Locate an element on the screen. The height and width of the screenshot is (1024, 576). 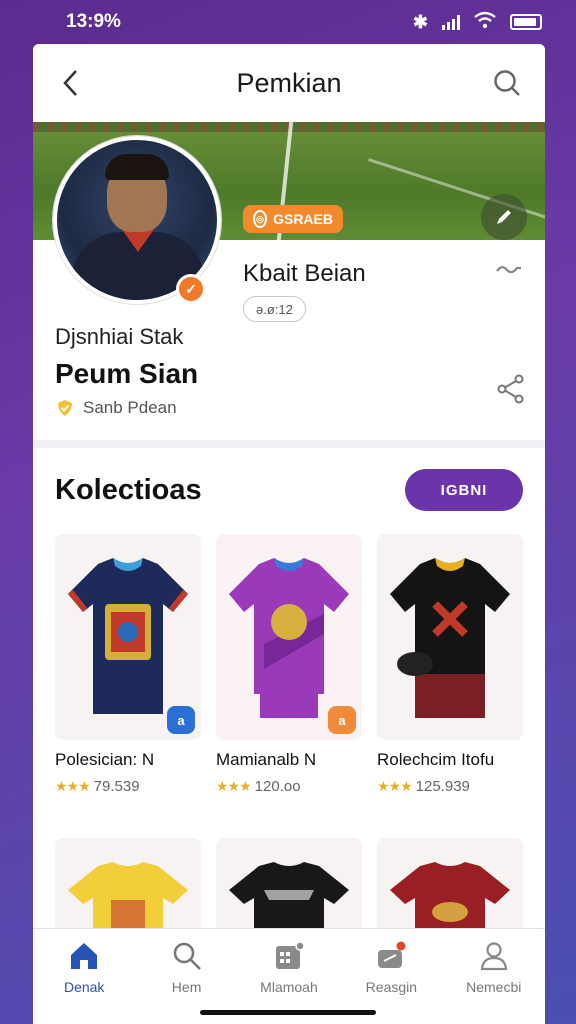
back-button is located at coordinates (71, 83).